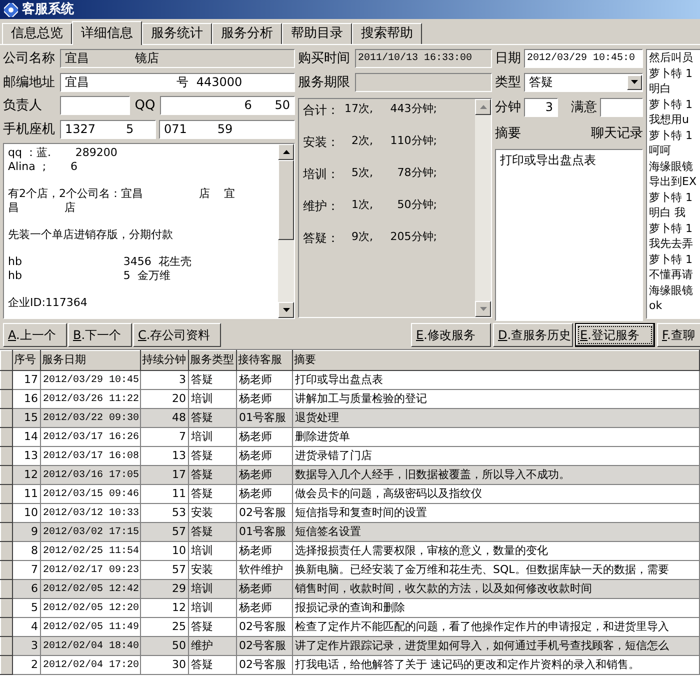 This screenshot has height=678, width=700. Describe the element at coordinates (321, 206) in the screenshot. I see `stat-label: 维护：` at that location.